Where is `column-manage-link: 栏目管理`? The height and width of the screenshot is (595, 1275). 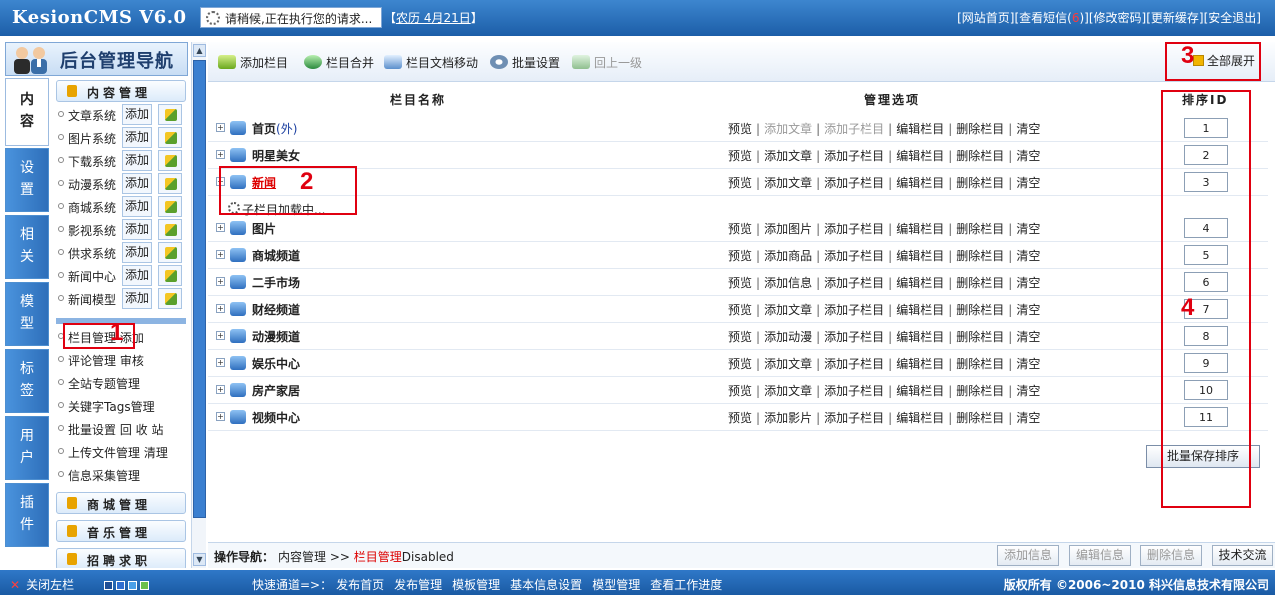 column-manage-link: 栏目管理 is located at coordinates (92, 338).